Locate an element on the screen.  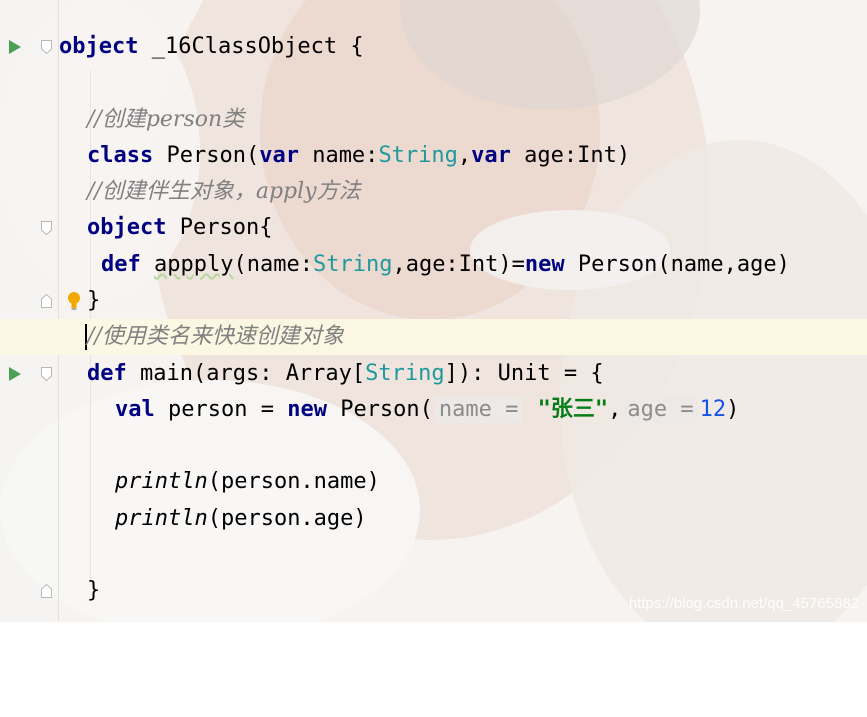
code-line-3: //创建person类 is located at coordinates (433, 120).